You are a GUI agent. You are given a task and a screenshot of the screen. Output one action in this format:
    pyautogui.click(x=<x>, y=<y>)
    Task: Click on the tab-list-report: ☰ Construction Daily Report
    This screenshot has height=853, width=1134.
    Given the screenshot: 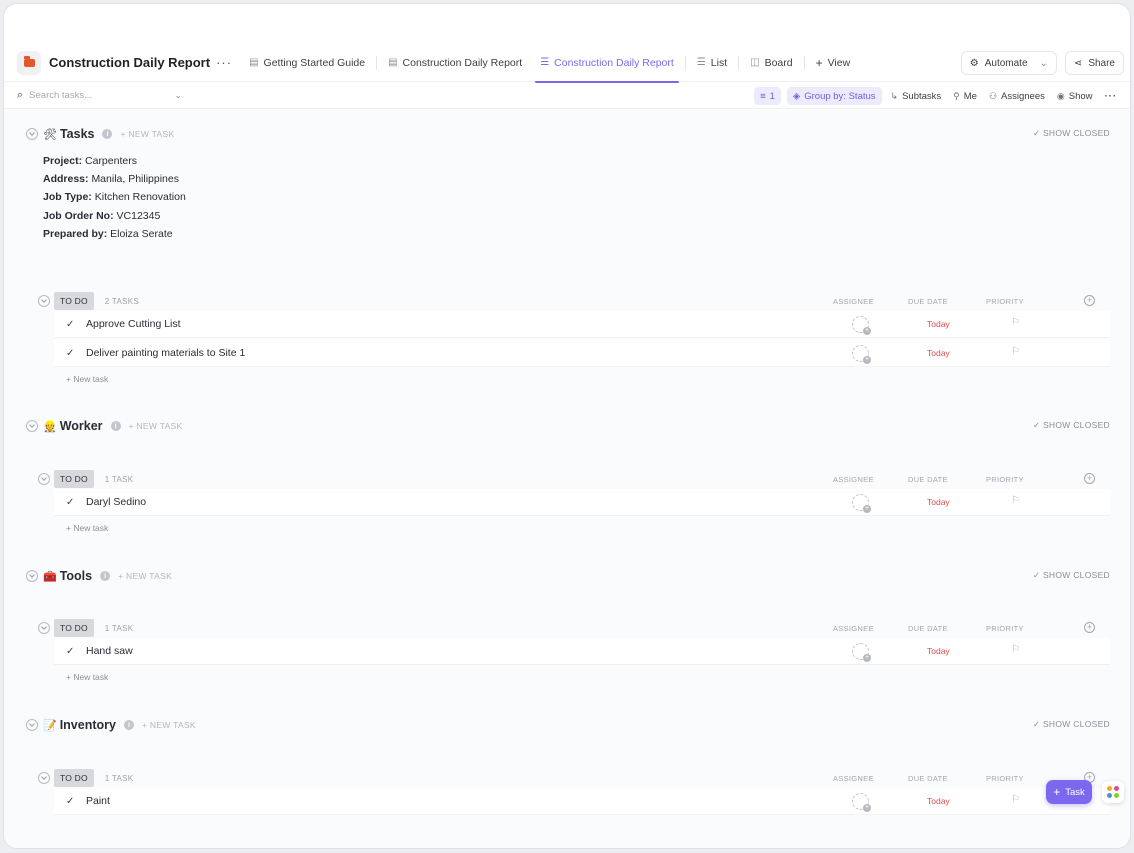 What is the action you would take?
    pyautogui.click(x=607, y=63)
    